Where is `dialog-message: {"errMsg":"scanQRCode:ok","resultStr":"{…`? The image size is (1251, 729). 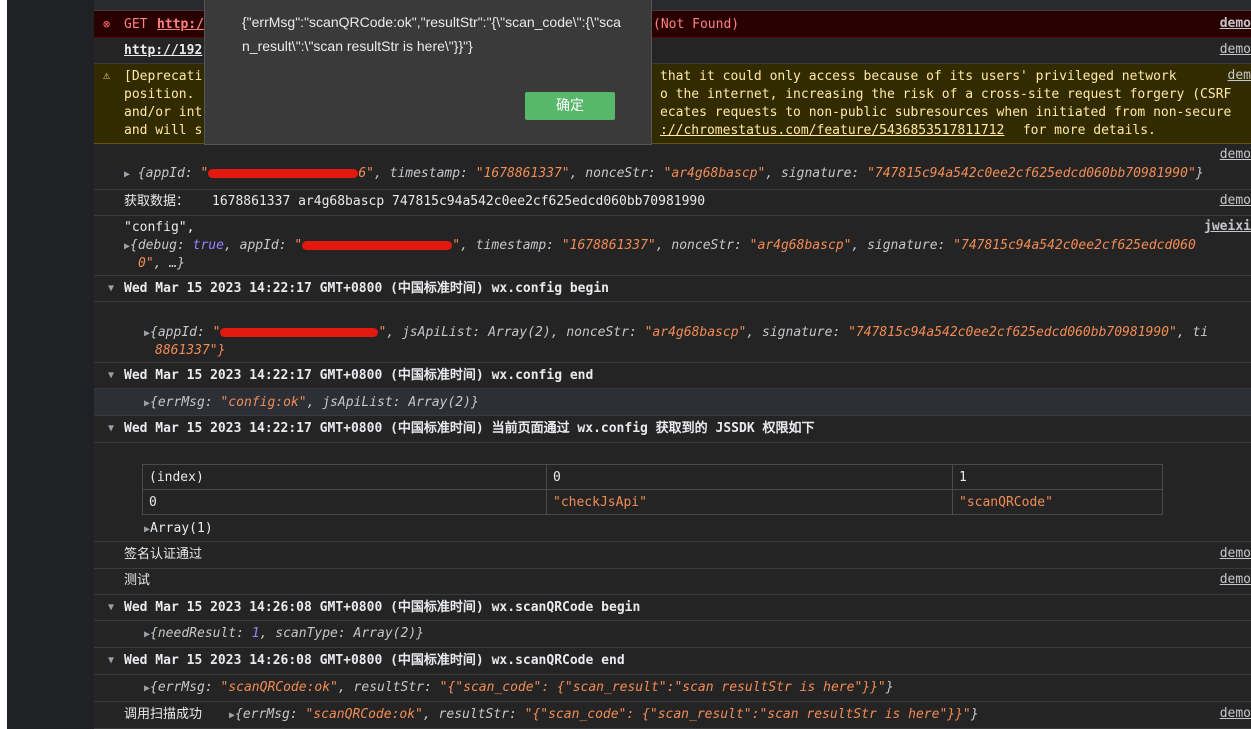 dialog-message: {"errMsg":"scanQRCode:ok","resultStr":"{… is located at coordinates (431, 34).